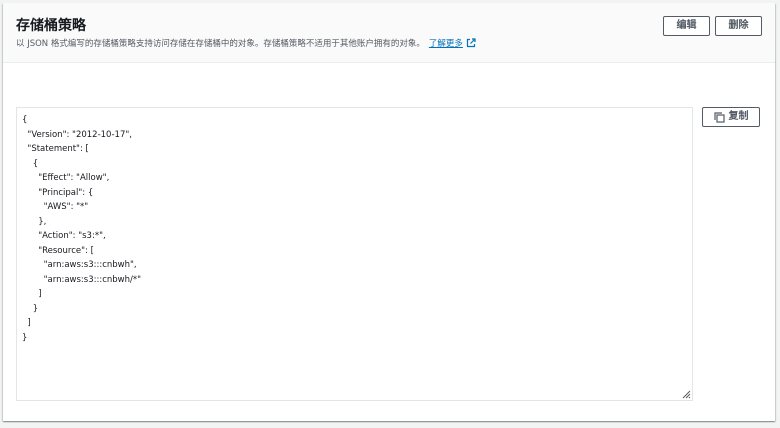  What do you see at coordinates (79, 265) in the screenshot?
I see `code-line: "arn:aws:s3:::cnbwh",` at bounding box center [79, 265].